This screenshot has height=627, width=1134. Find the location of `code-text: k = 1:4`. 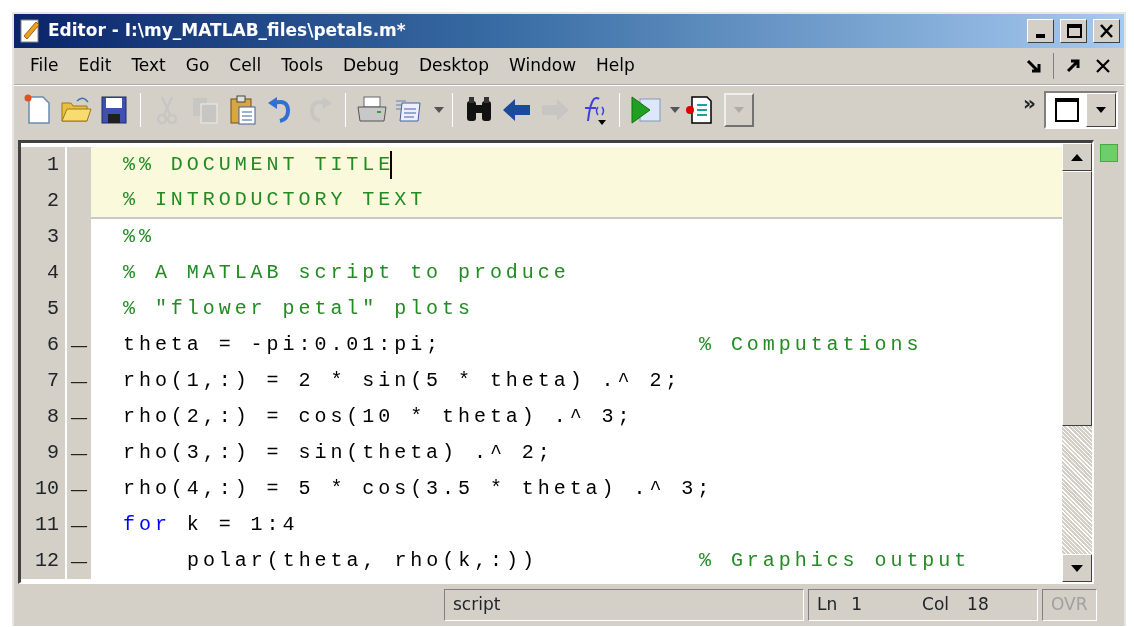

code-text: k = 1:4 is located at coordinates (242, 525).